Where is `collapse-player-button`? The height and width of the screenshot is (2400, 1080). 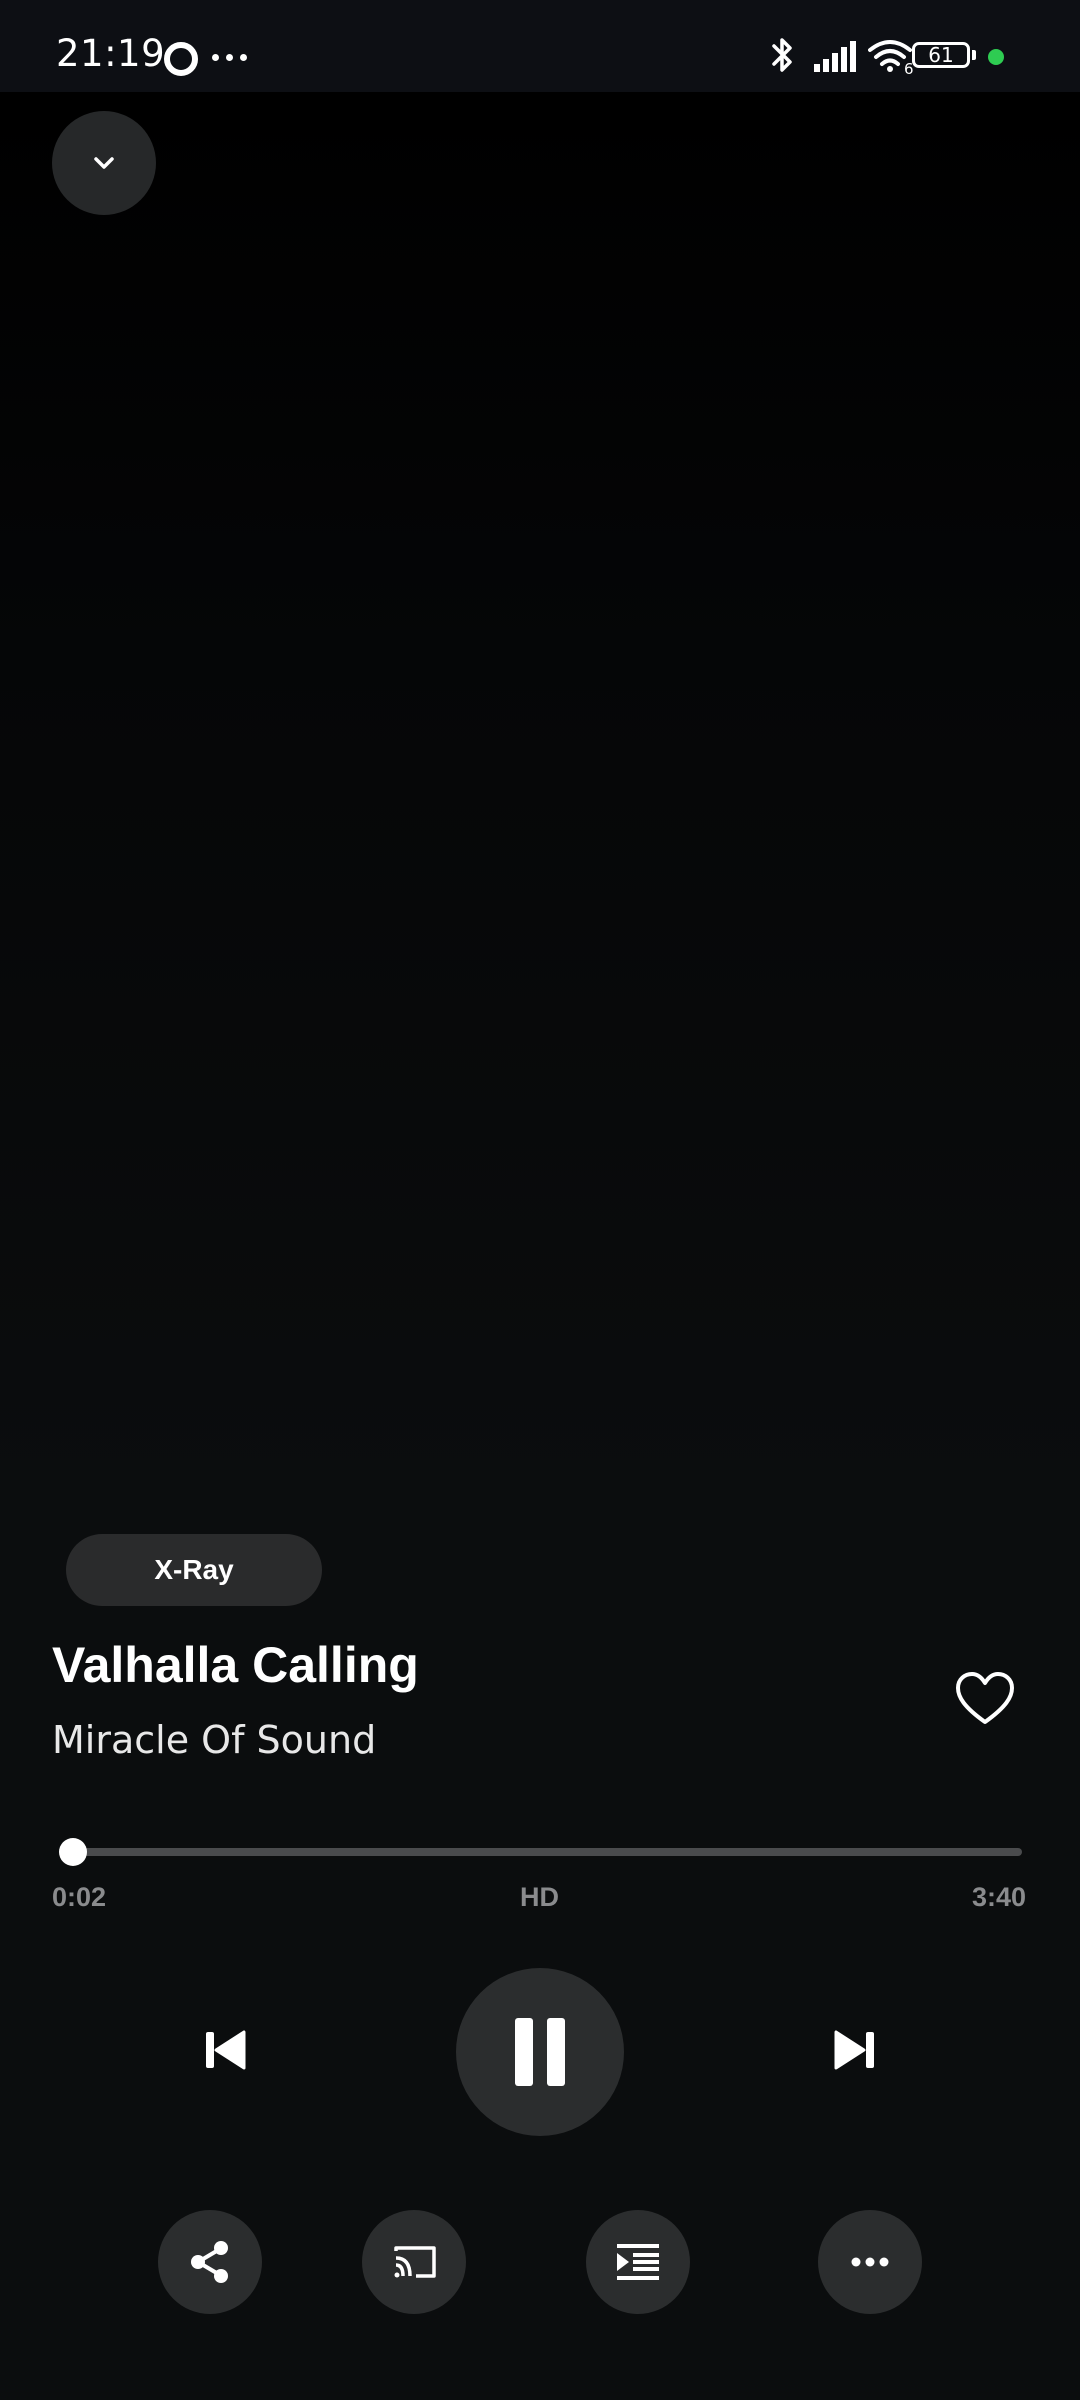
collapse-player-button is located at coordinates (104, 163).